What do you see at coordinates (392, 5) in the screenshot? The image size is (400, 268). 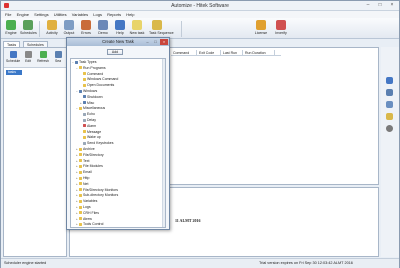 I see `close-button: ×` at bounding box center [392, 5].